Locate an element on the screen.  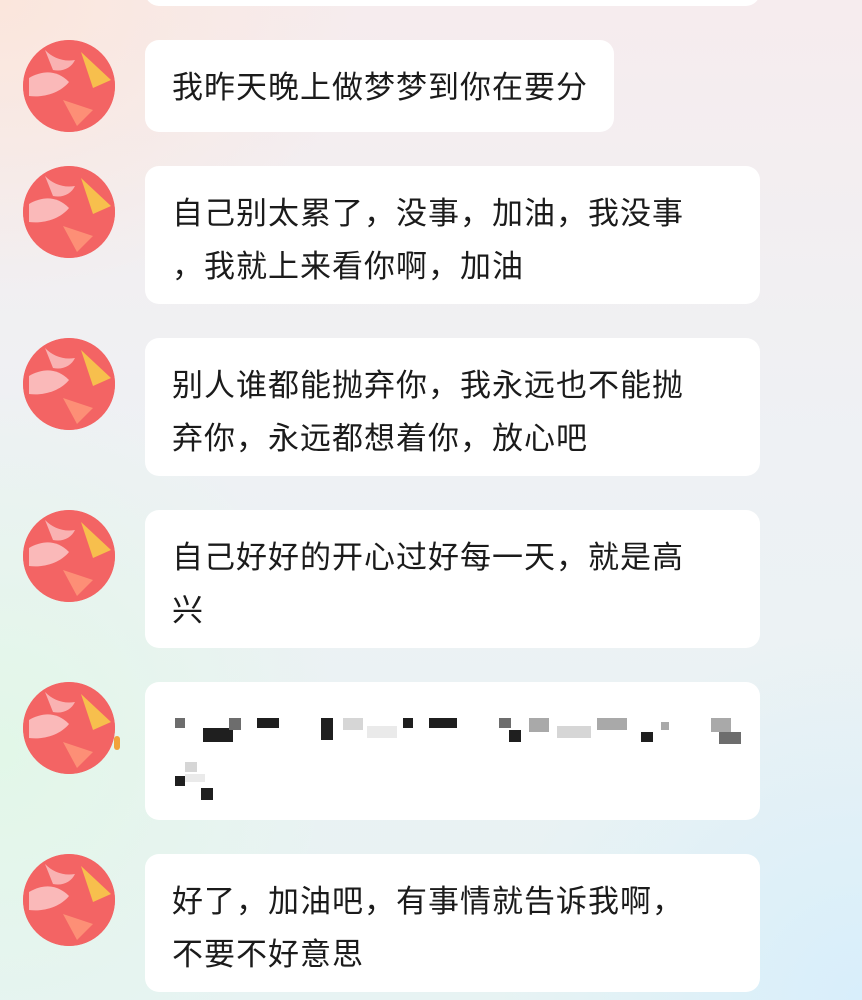
message-text-line: 不要不好意思 is located at coordinates (268, 955).